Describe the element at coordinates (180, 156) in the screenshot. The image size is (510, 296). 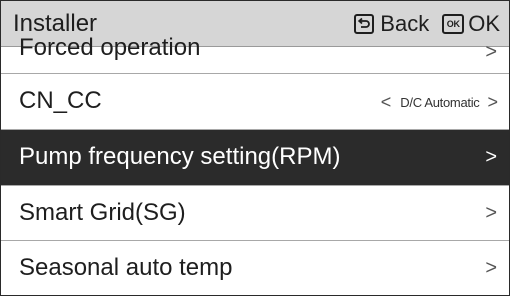
I see `menu-item-label: Pump frequency setting(RPM)` at that location.